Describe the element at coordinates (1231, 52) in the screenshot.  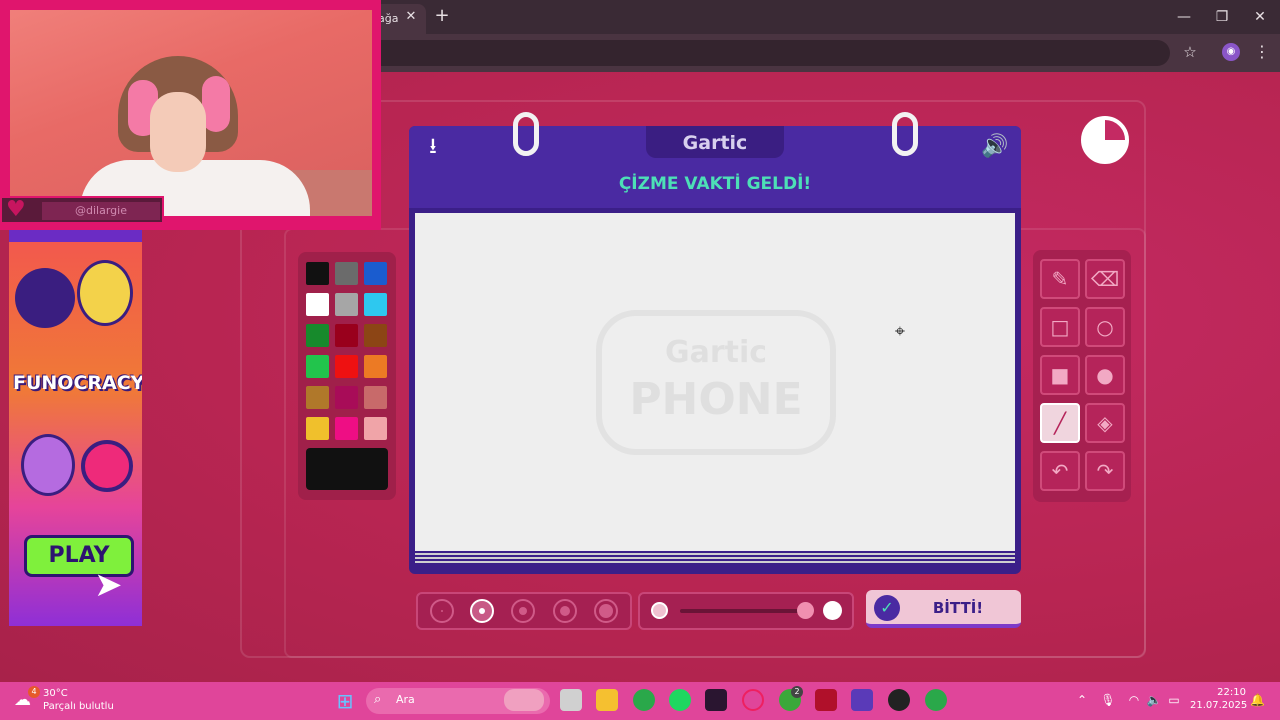
I see `profile-avatar: ◉` at that location.